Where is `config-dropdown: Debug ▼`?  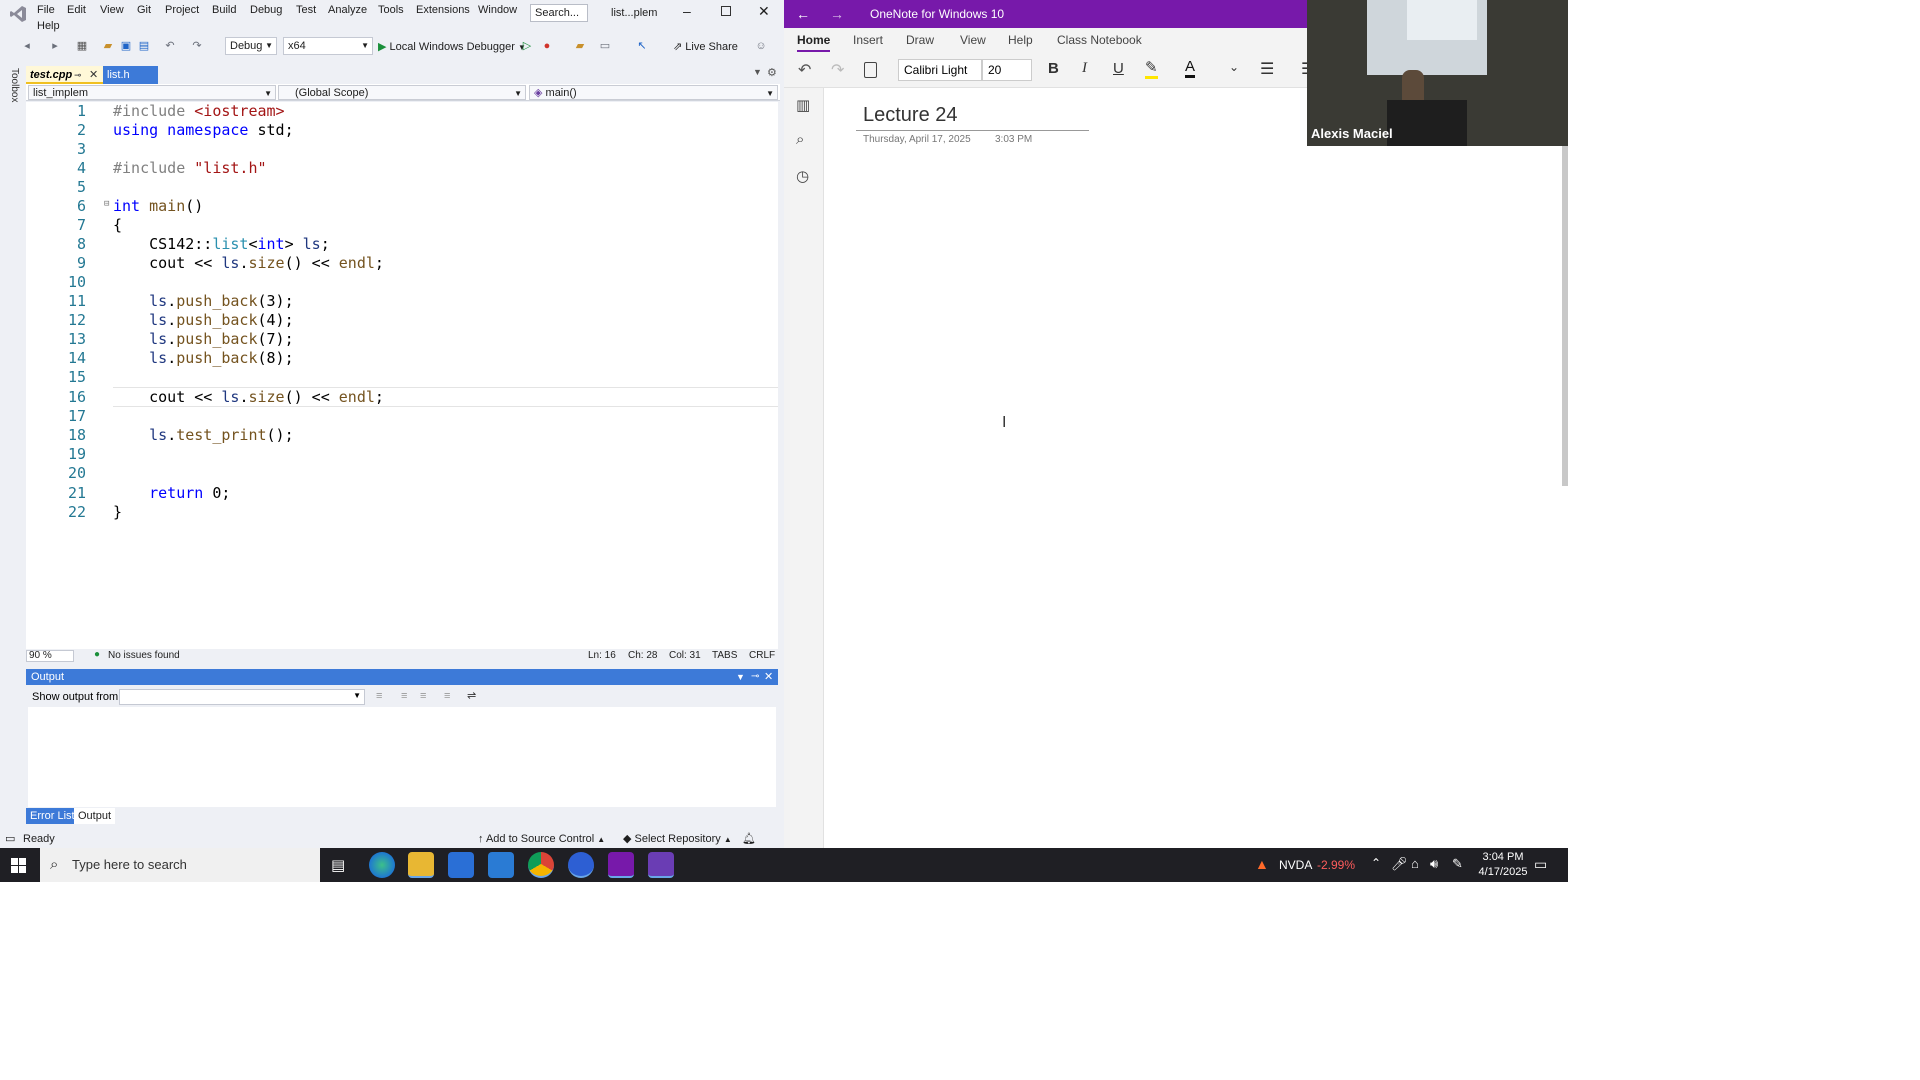
config-dropdown: Debug ▼ is located at coordinates (251, 46).